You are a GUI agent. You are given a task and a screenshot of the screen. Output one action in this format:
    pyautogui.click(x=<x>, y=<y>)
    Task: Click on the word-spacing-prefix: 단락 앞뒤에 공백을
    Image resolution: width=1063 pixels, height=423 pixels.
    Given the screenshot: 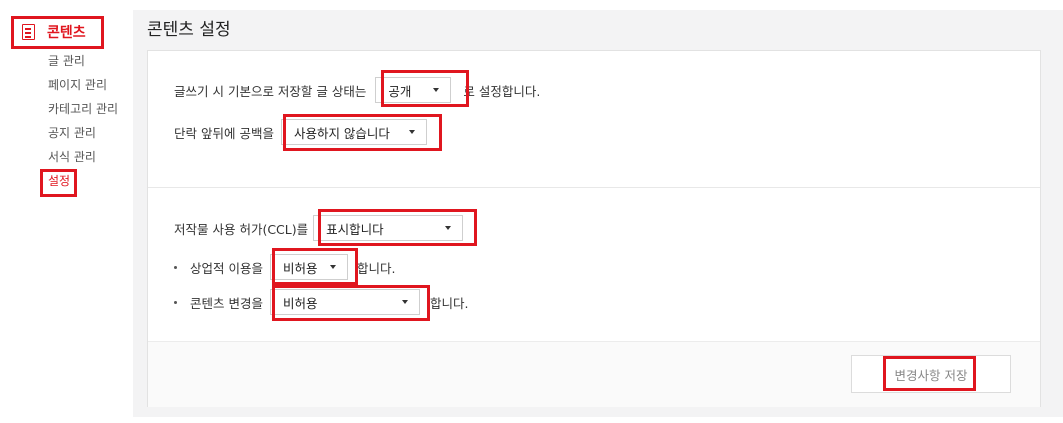 What is the action you would take?
    pyautogui.click(x=224, y=133)
    